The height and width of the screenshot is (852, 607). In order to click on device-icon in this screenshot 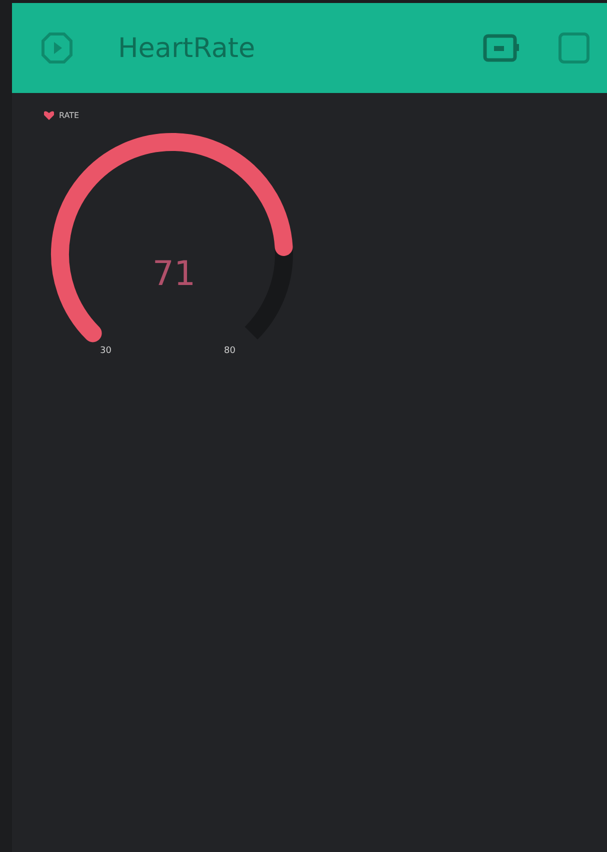, I will do `click(502, 48)`.